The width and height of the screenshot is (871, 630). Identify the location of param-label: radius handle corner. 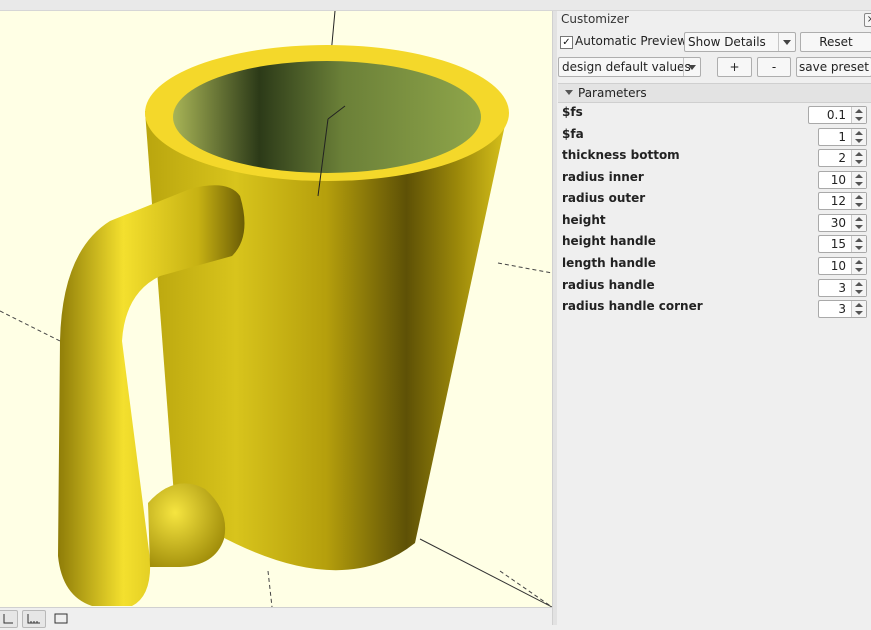
(632, 306).